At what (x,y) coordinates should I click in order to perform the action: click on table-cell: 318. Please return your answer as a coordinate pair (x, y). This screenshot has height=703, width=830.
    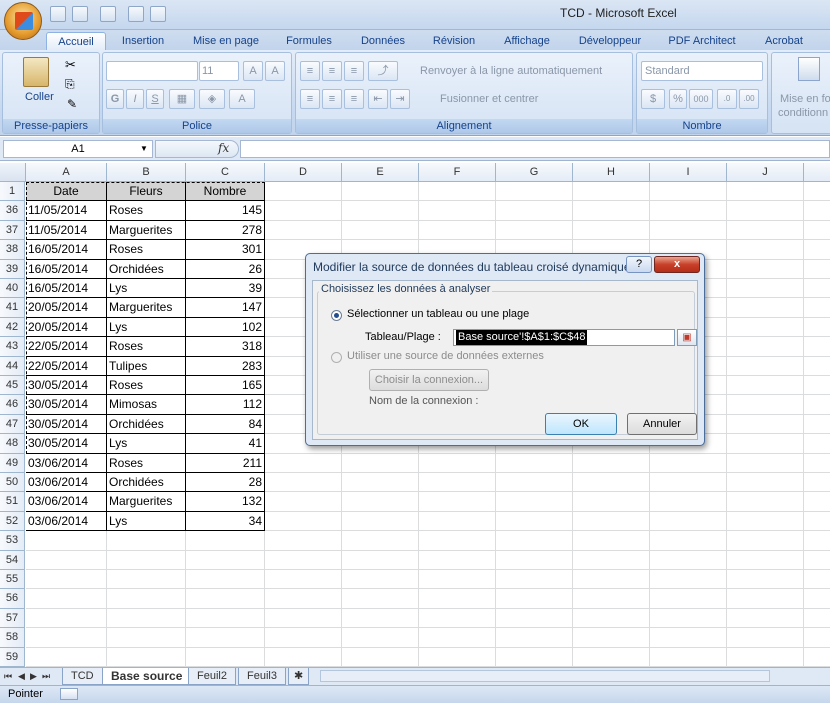
    Looking at the image, I should click on (225, 347).